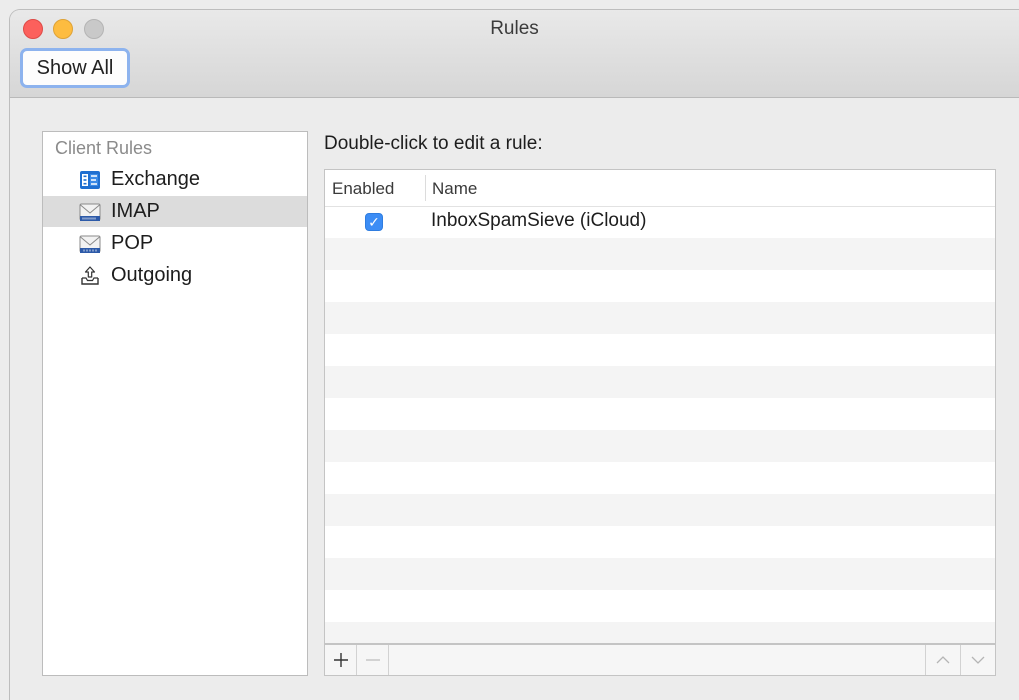 The height and width of the screenshot is (700, 1019). Describe the element at coordinates (175, 211) in the screenshot. I see `sidebar-item-imap: IMAP` at that location.